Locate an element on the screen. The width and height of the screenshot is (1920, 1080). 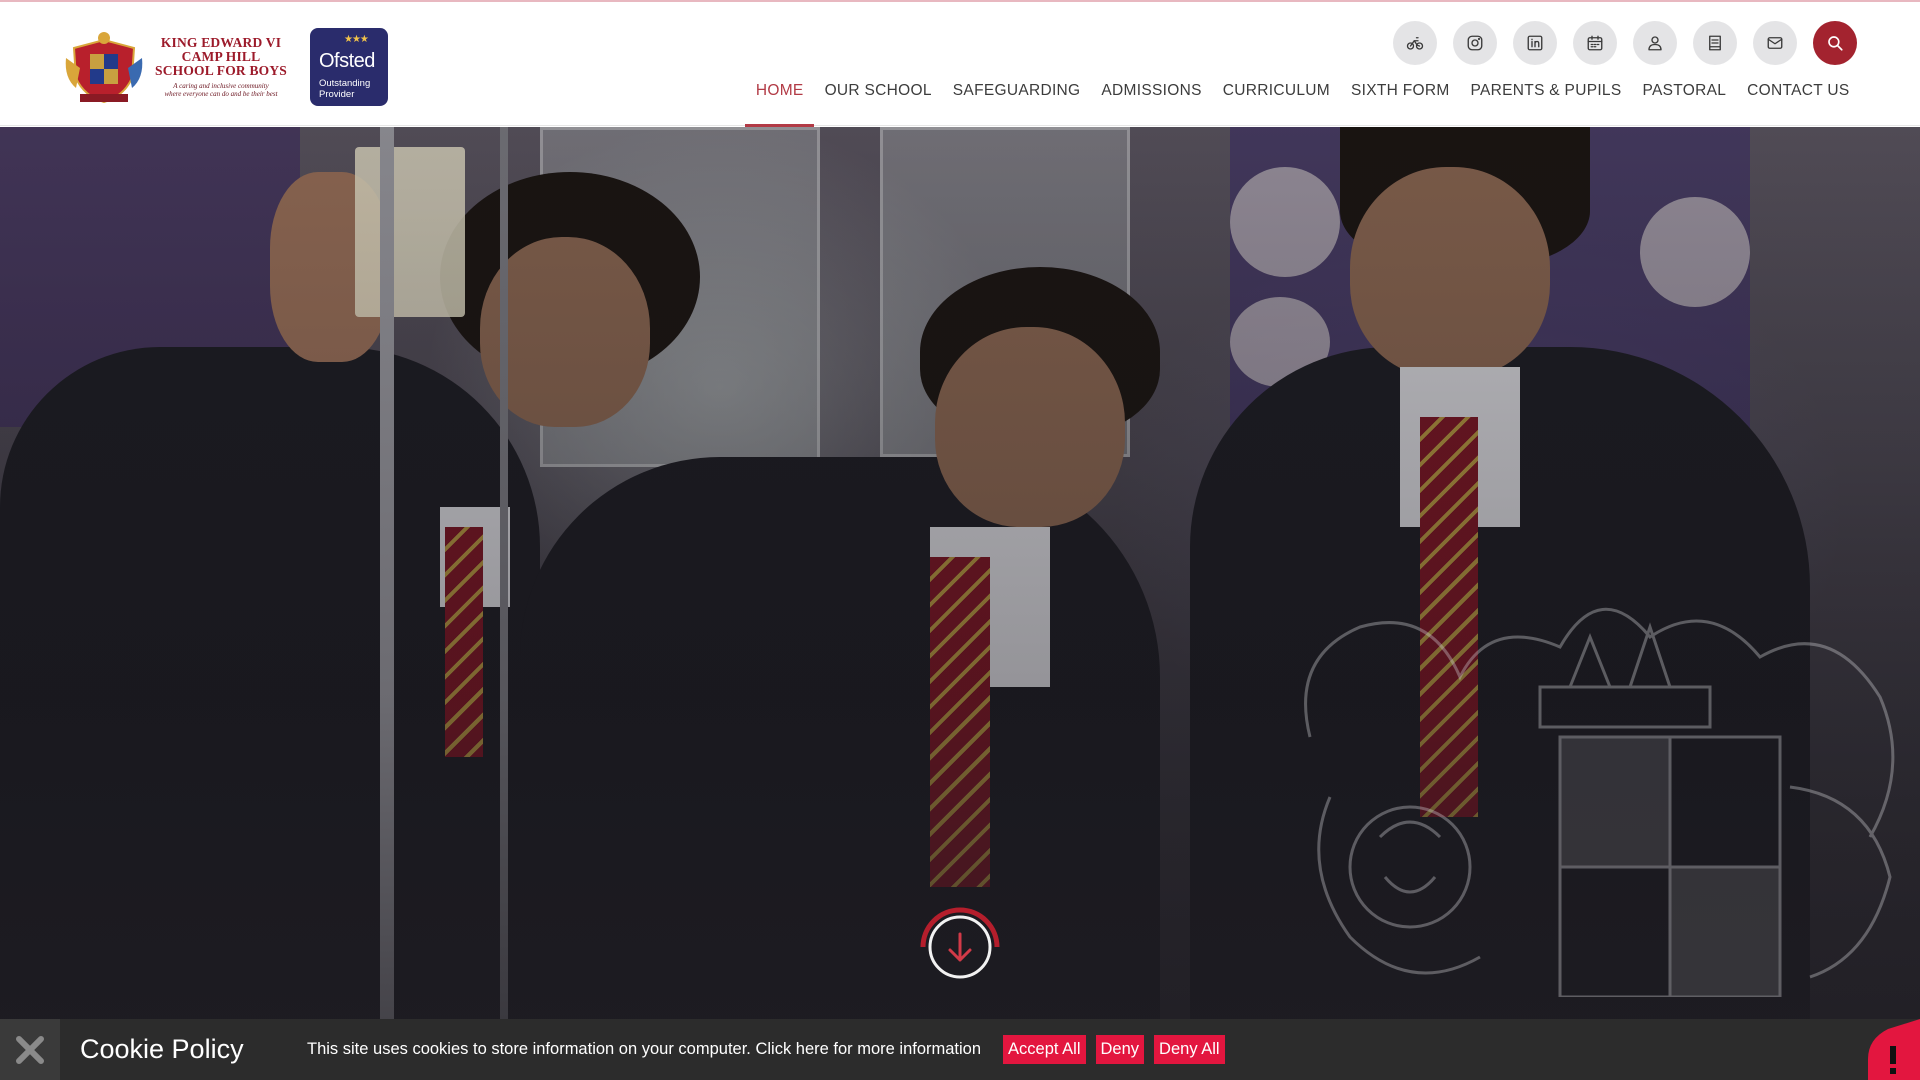
mail-button is located at coordinates (1775, 43).